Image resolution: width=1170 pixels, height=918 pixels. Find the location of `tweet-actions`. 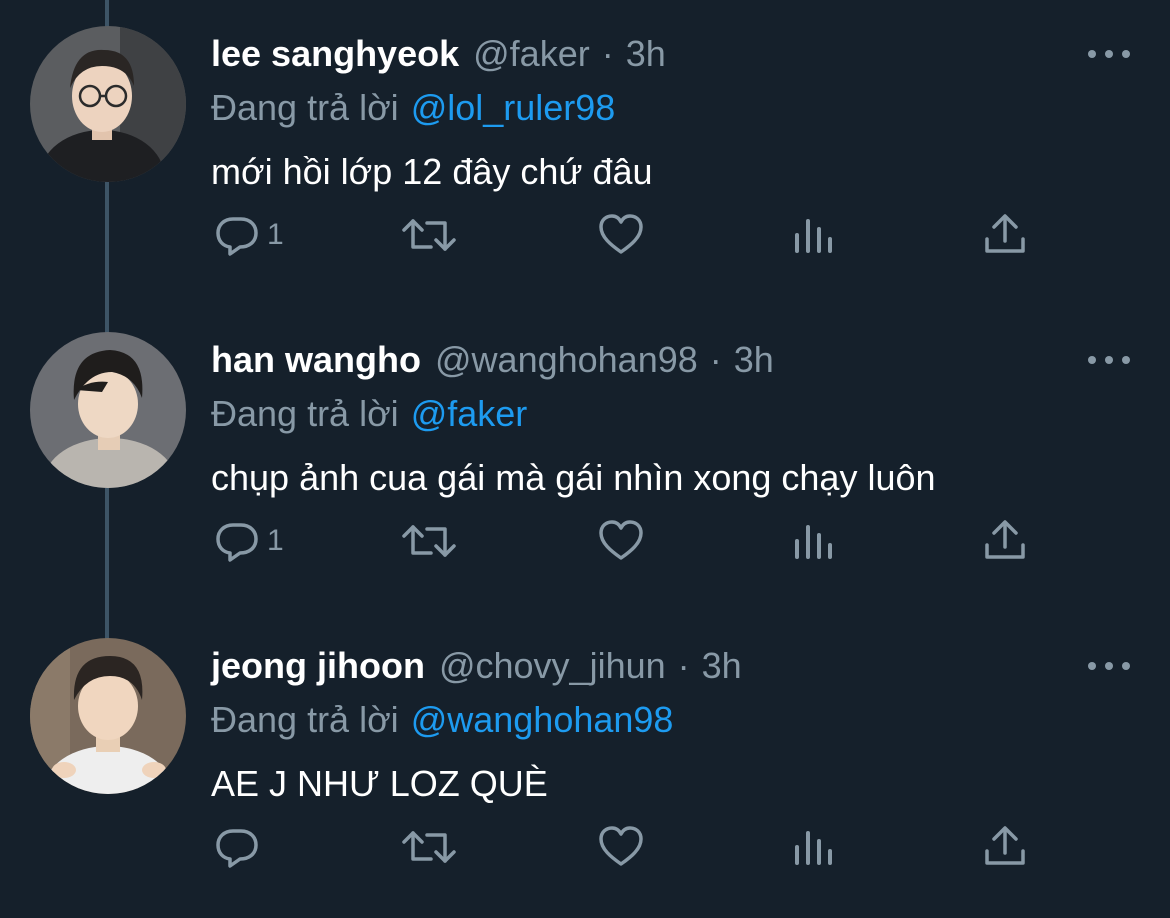

tweet-actions is located at coordinates (626, 847).